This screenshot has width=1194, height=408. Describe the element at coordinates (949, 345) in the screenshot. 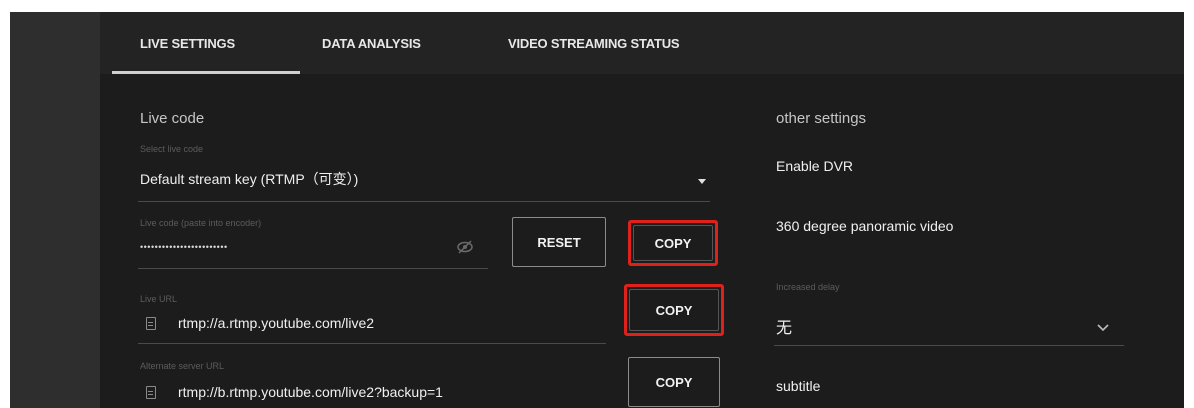

I see `delay-underline` at that location.